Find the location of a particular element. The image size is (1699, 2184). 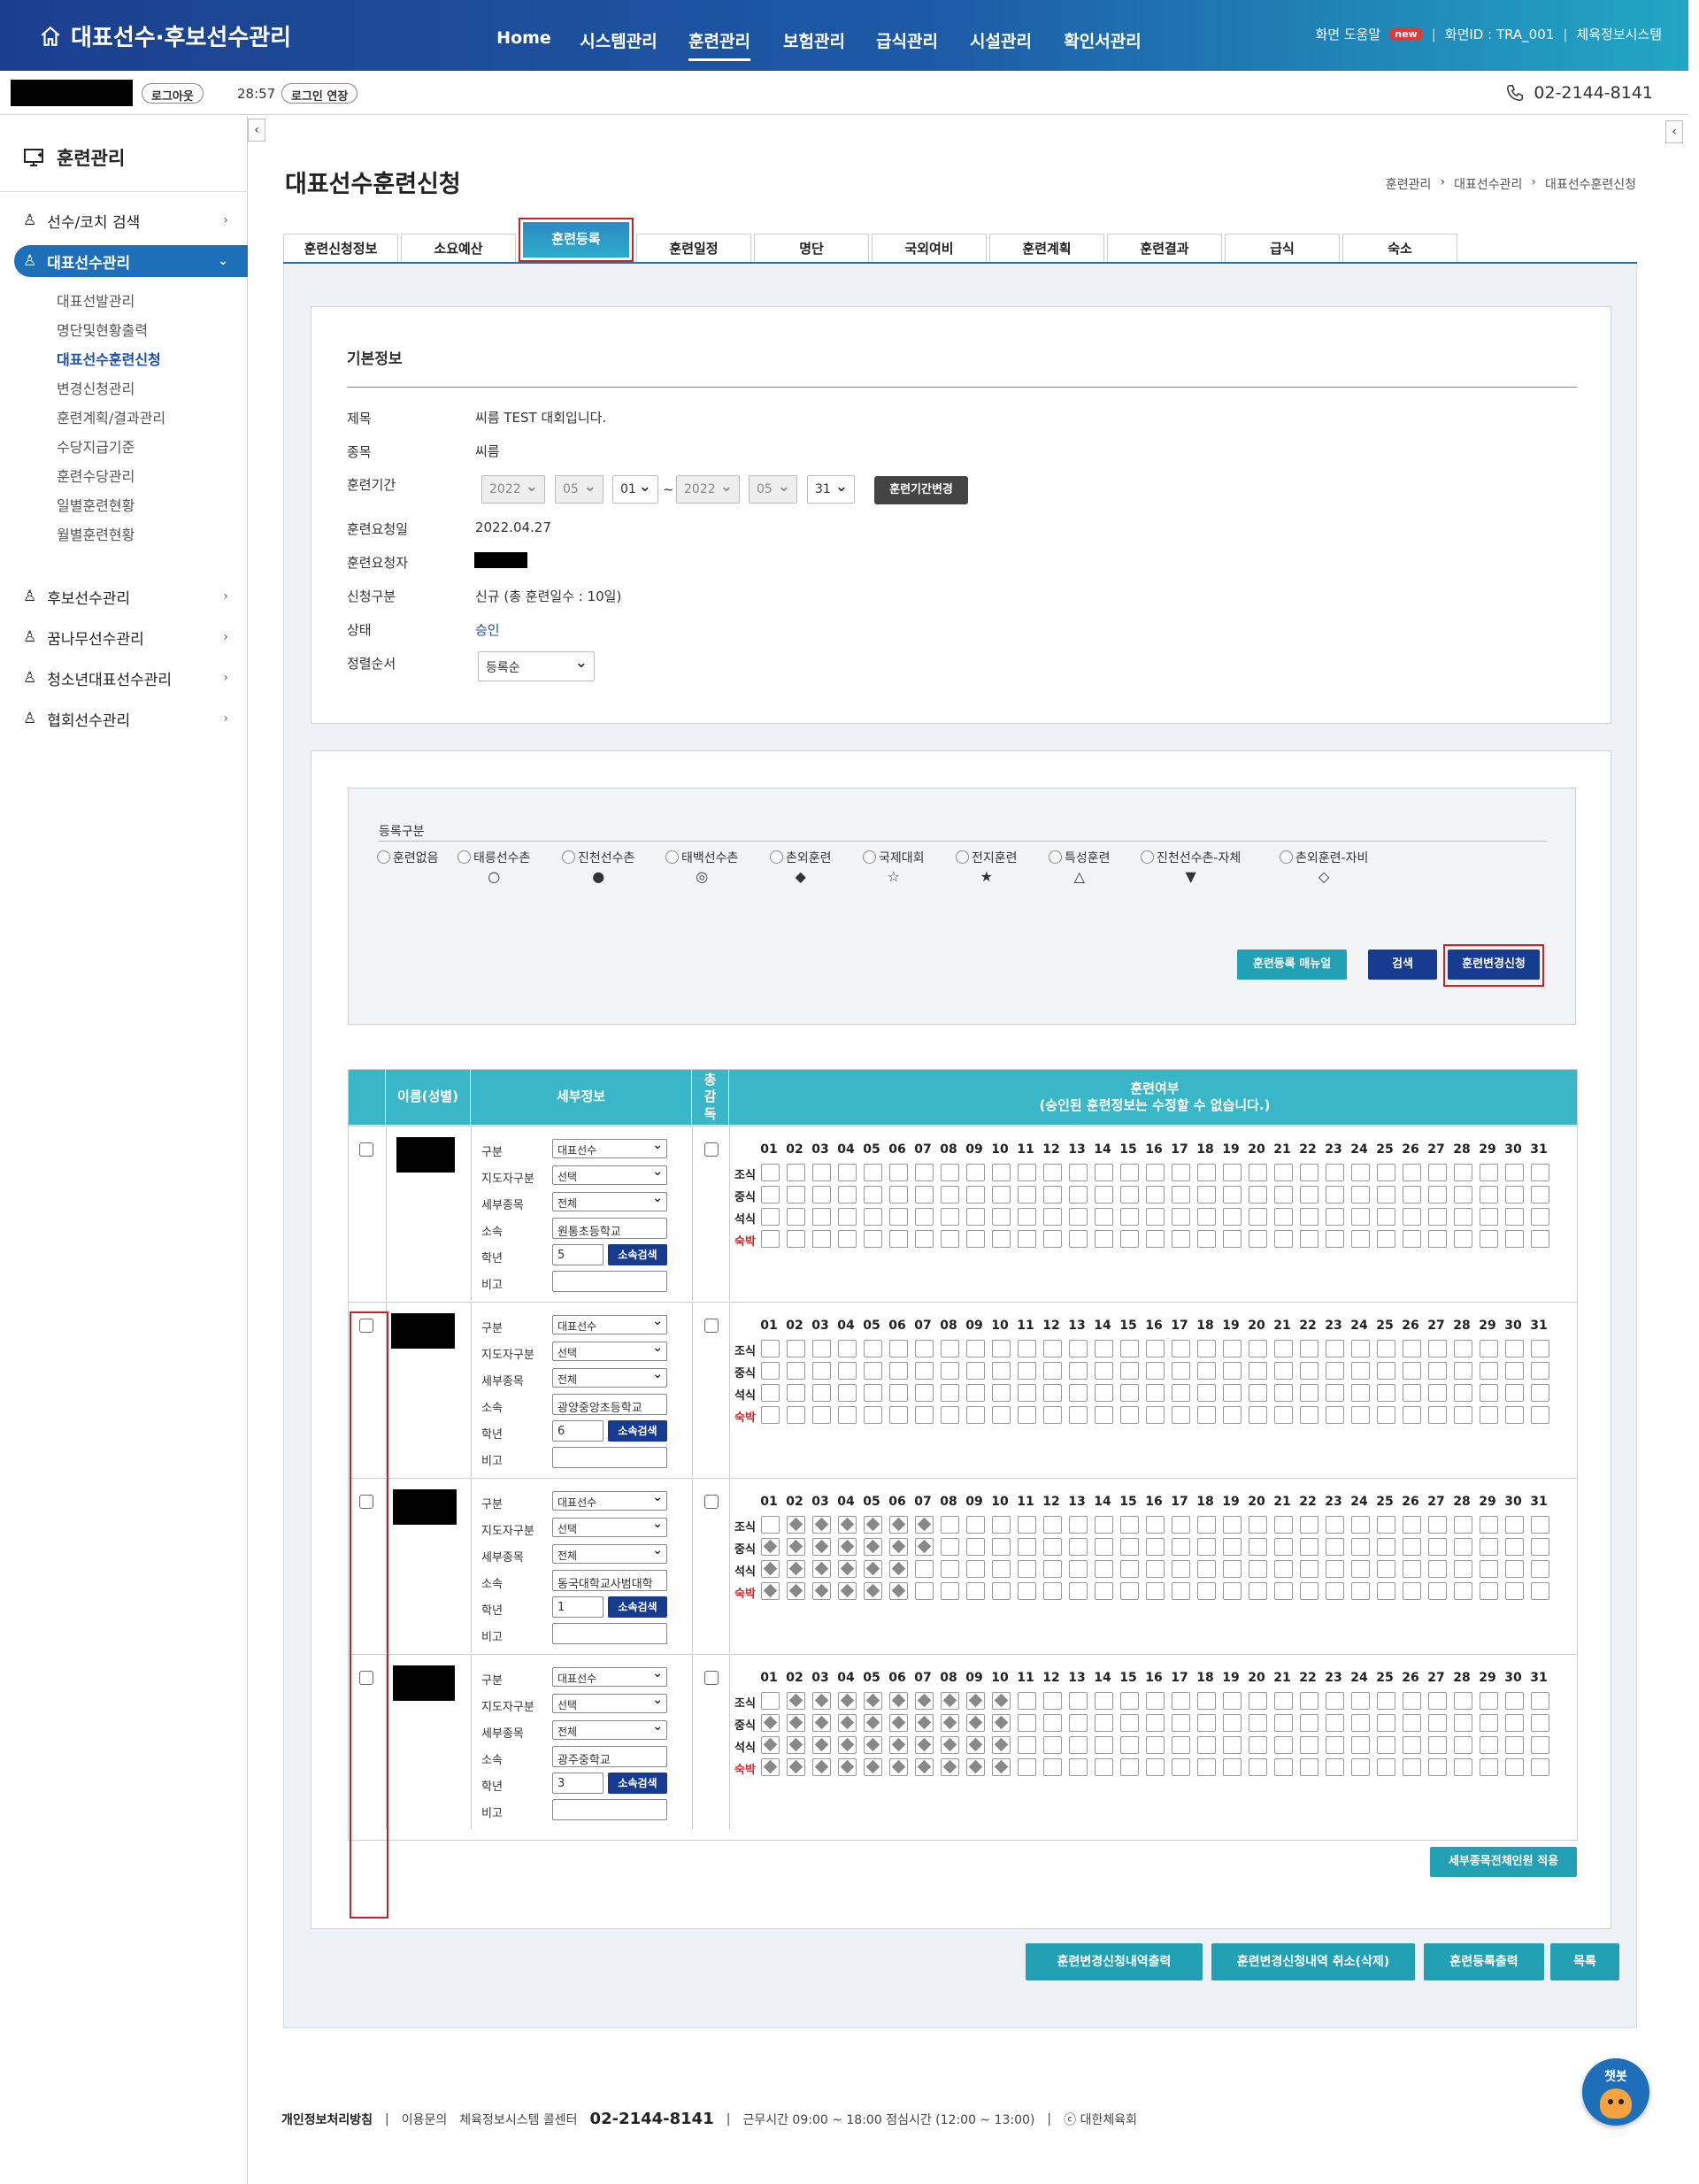

affiliation-input: 동국대학교사범대학 is located at coordinates (609, 1580).